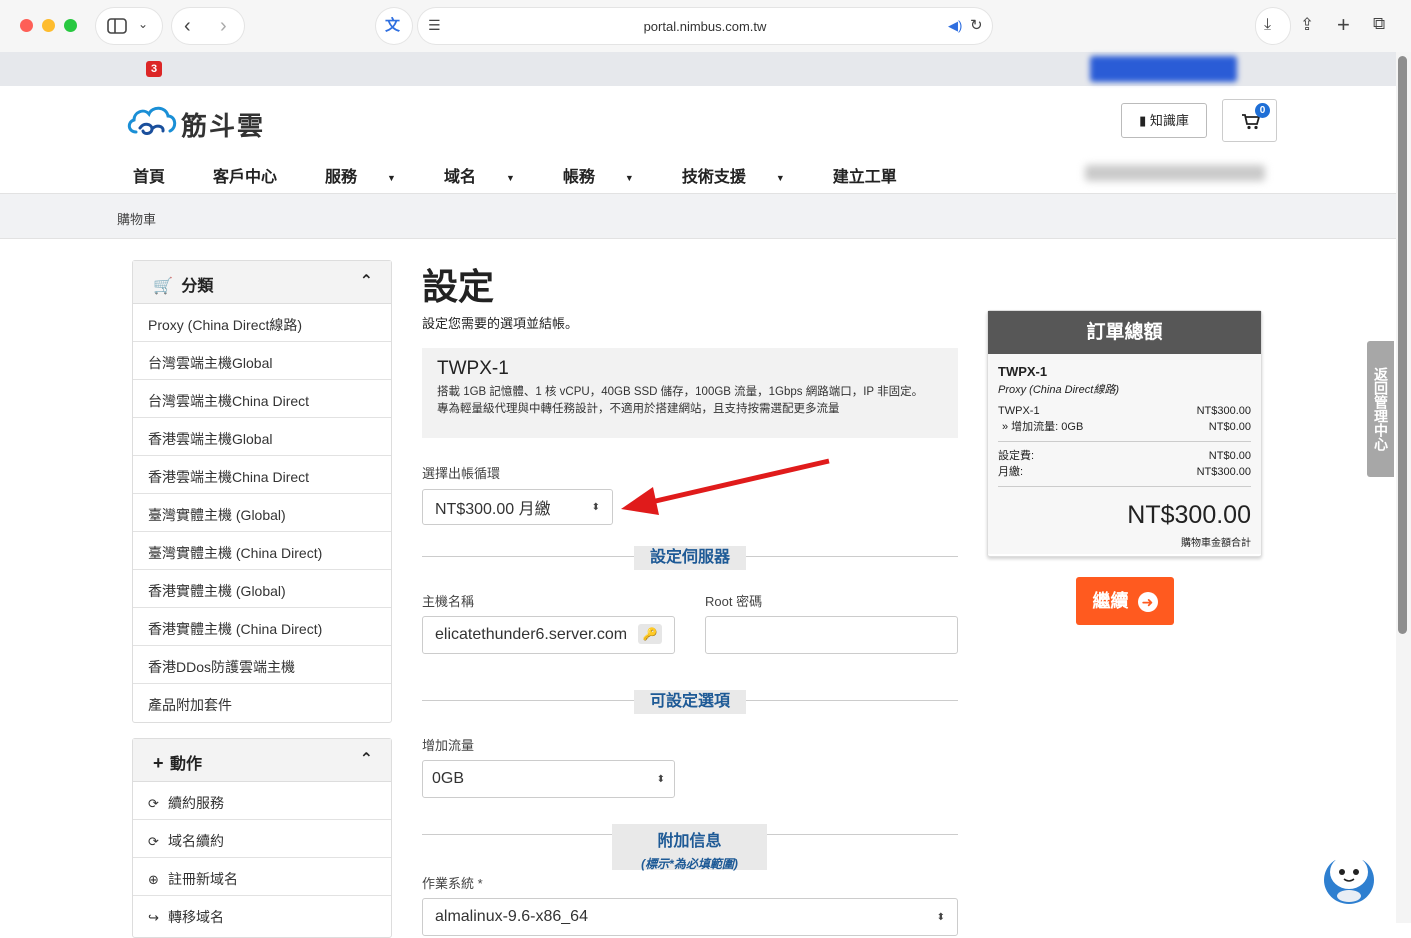 The image size is (1411, 938). What do you see at coordinates (1216, 543) in the screenshot?
I see `summary-total-label: 購物車金額合計` at bounding box center [1216, 543].